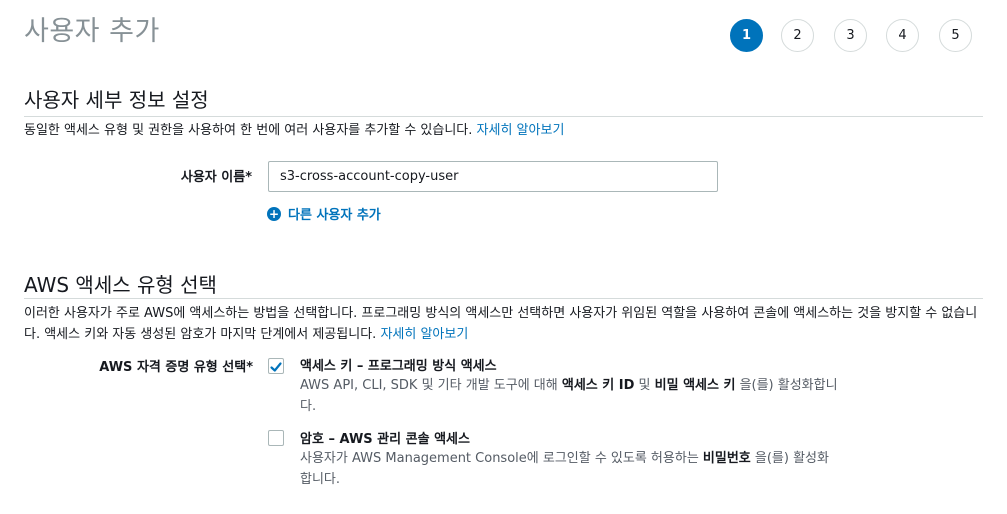 This screenshot has width=1007, height=514. Describe the element at coordinates (598, 385) in the screenshot. I see `access-key-id-term: 액세스 키 ID` at that location.